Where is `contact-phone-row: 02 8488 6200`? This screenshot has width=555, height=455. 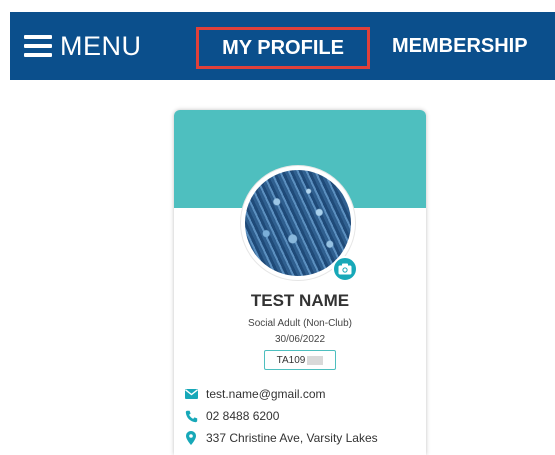 contact-phone-row: 02 8488 6200 is located at coordinates (231, 416).